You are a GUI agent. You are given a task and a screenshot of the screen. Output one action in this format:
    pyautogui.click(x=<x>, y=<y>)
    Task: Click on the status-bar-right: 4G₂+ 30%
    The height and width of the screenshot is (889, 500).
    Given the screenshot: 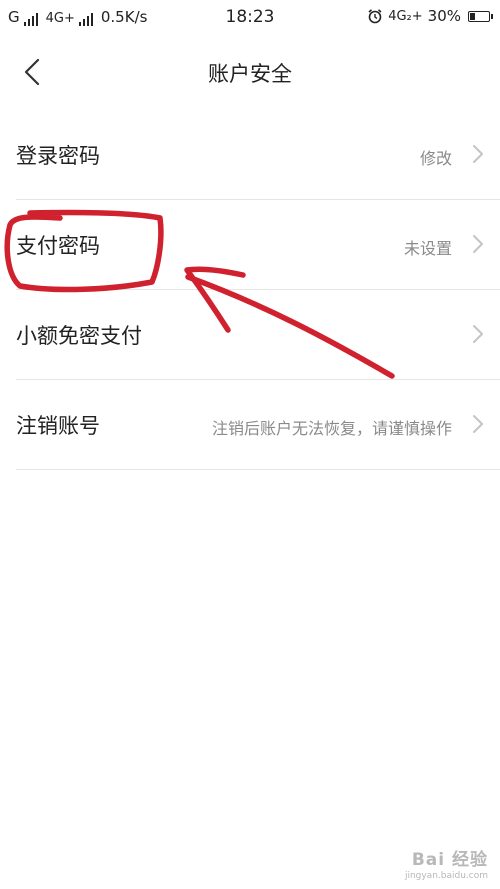 What is the action you would take?
    pyautogui.click(x=430, y=16)
    